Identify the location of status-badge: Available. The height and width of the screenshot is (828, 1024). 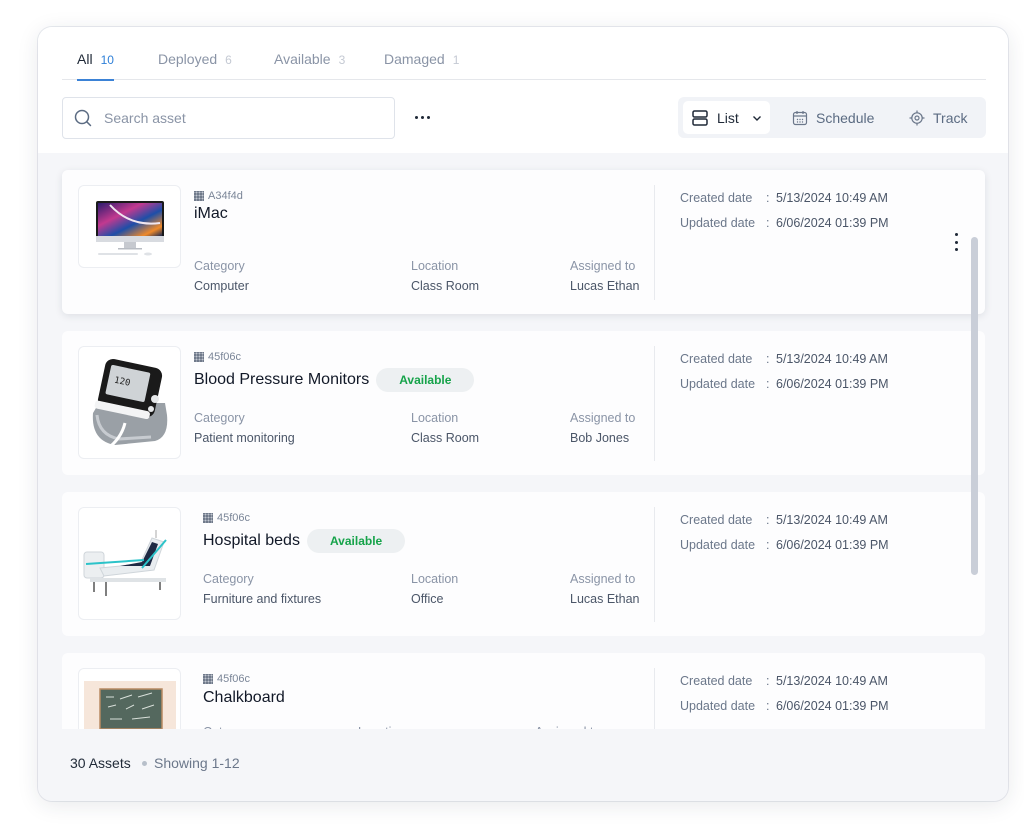
(356, 541).